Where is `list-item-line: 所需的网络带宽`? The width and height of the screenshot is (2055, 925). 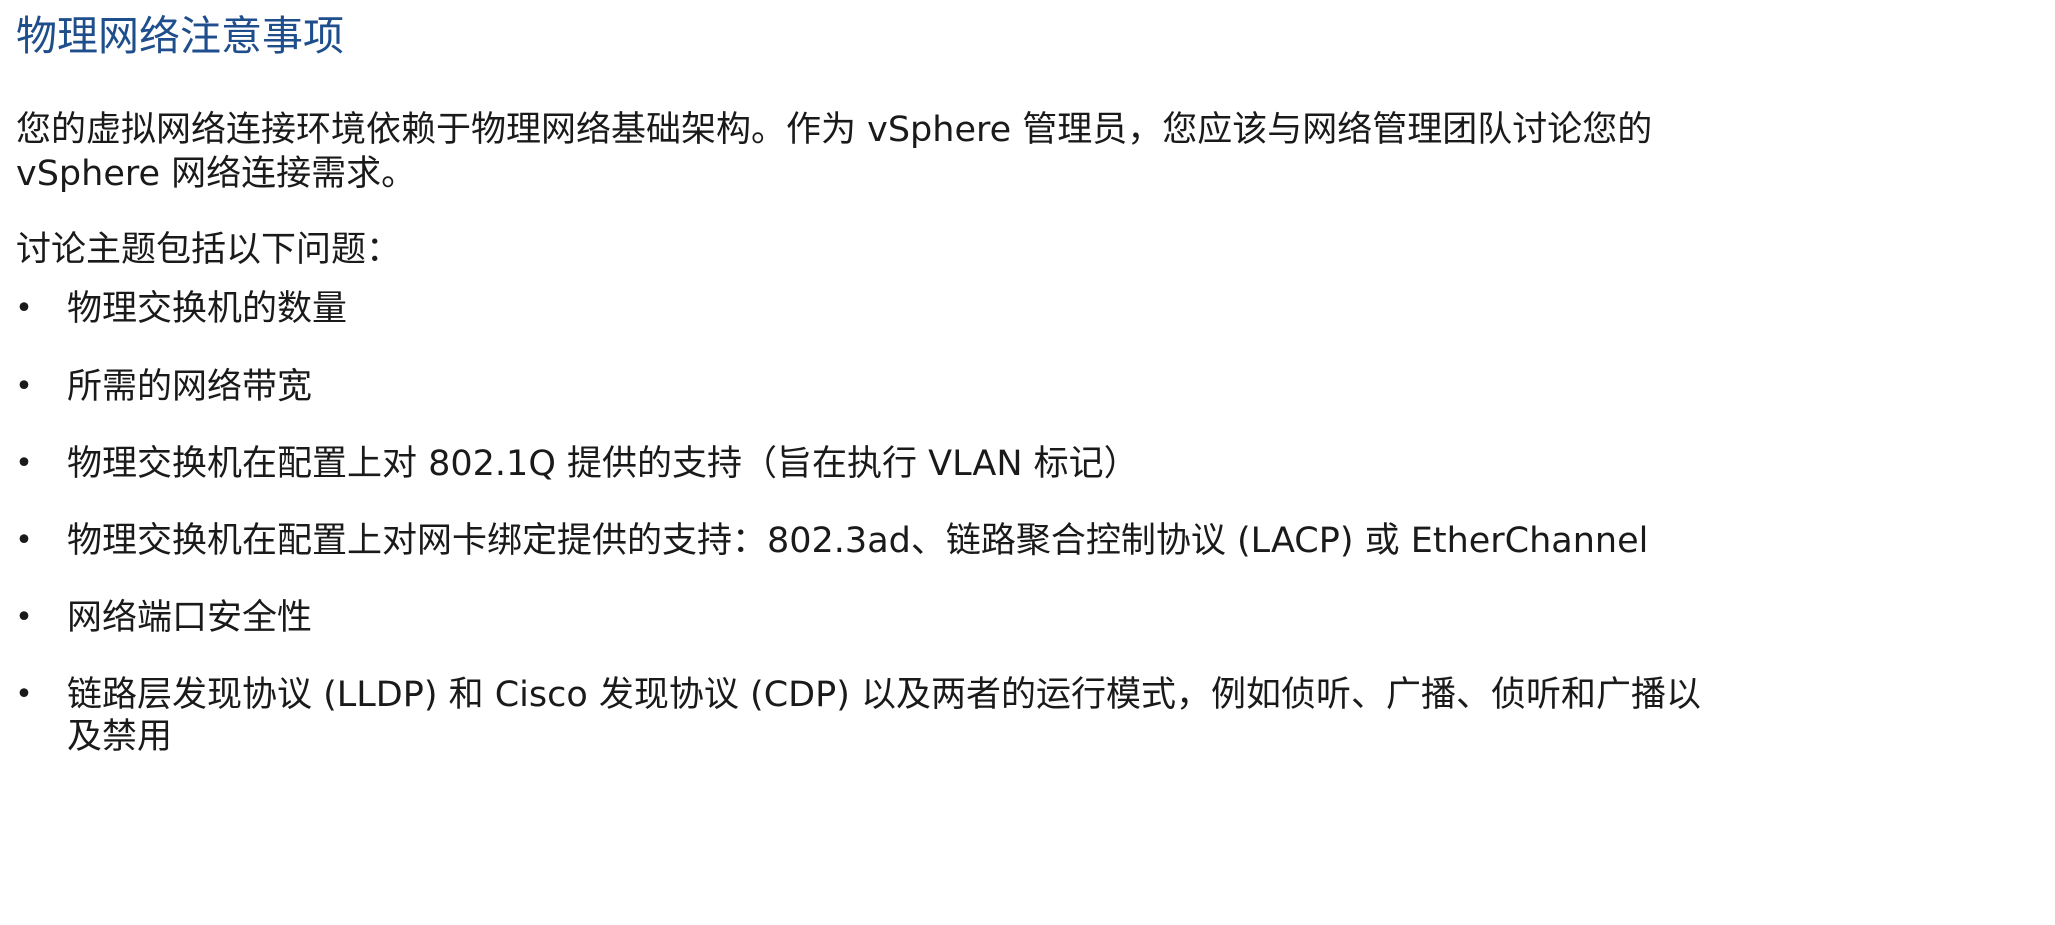
list-item-line: 所需的网络带宽 is located at coordinates (190, 387).